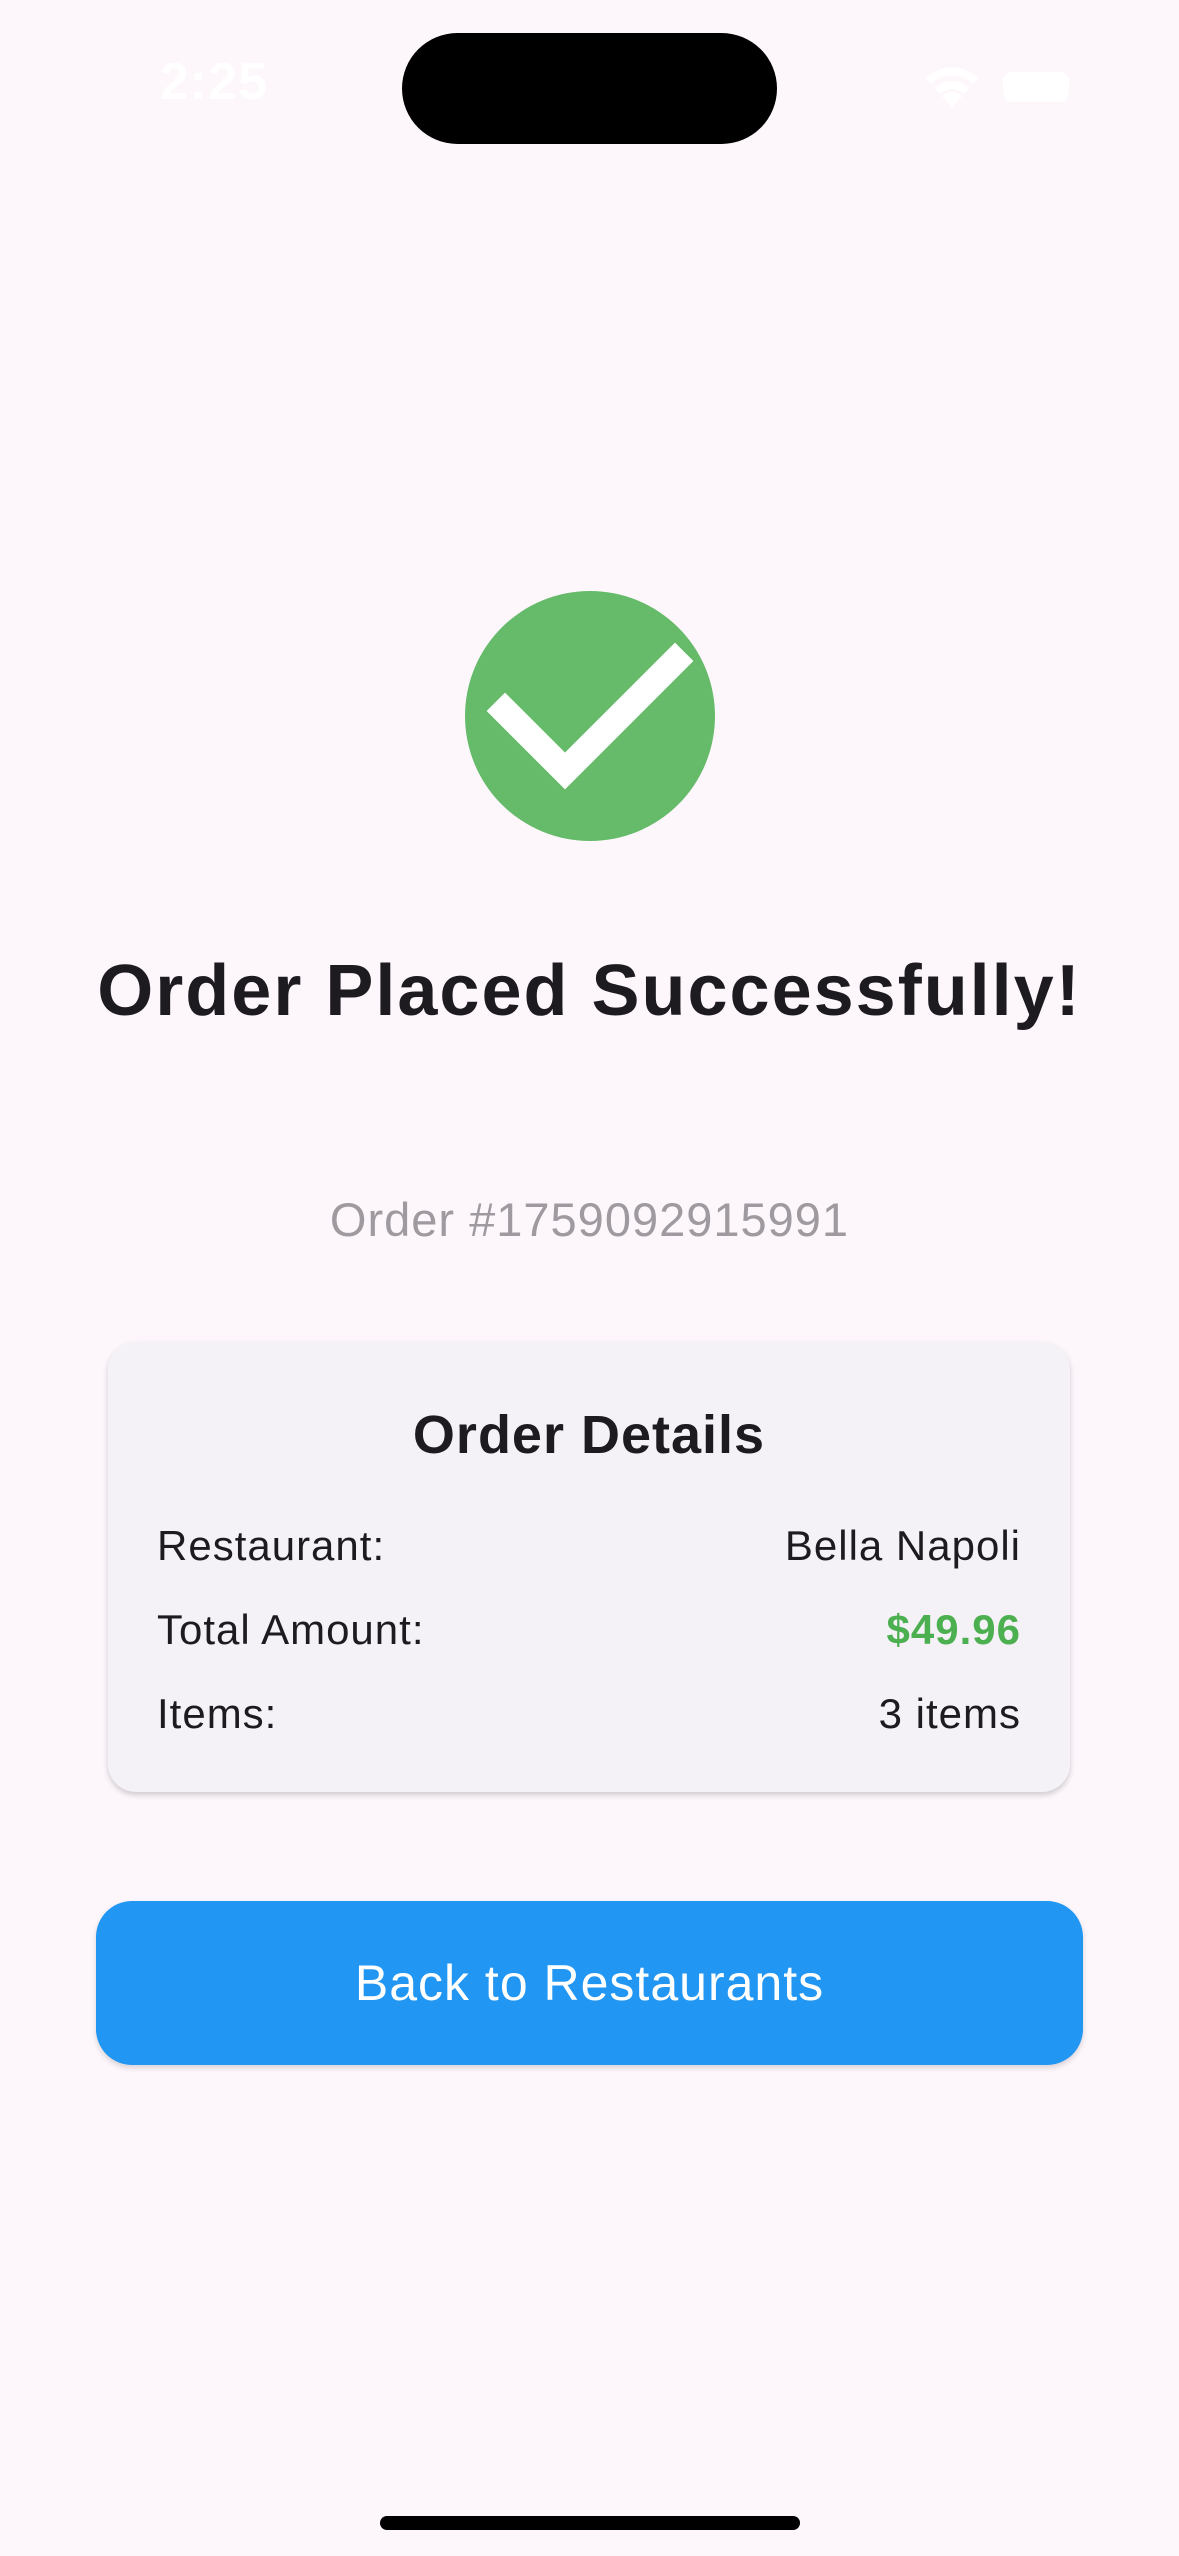 The width and height of the screenshot is (1179, 2556). What do you see at coordinates (589, 1219) in the screenshot?
I see `order-number: Order #1759092915991` at bounding box center [589, 1219].